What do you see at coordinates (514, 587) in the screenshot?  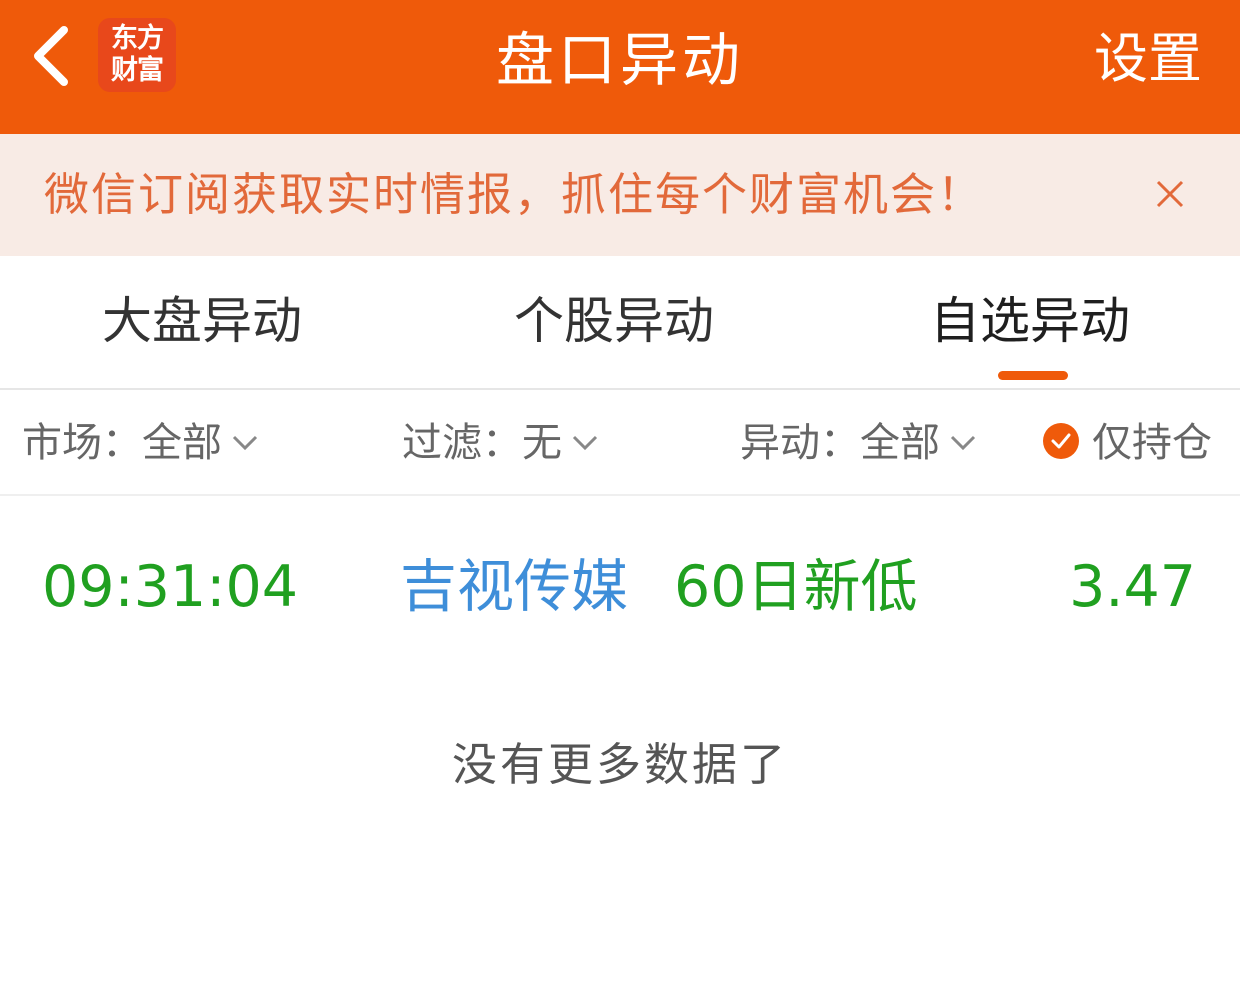 I see `stock-name-link: 吉视传媒` at bounding box center [514, 587].